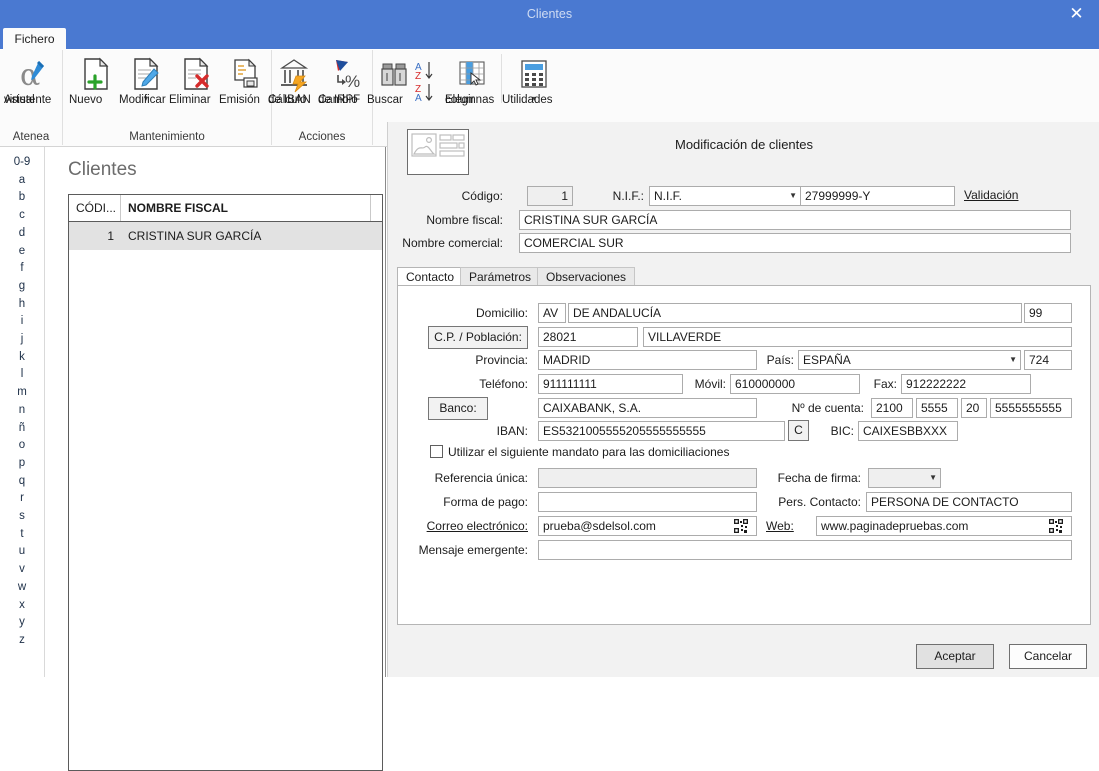  What do you see at coordinates (909, 360) in the screenshot?
I see `pais-select: ESPAÑA ▼` at bounding box center [909, 360].